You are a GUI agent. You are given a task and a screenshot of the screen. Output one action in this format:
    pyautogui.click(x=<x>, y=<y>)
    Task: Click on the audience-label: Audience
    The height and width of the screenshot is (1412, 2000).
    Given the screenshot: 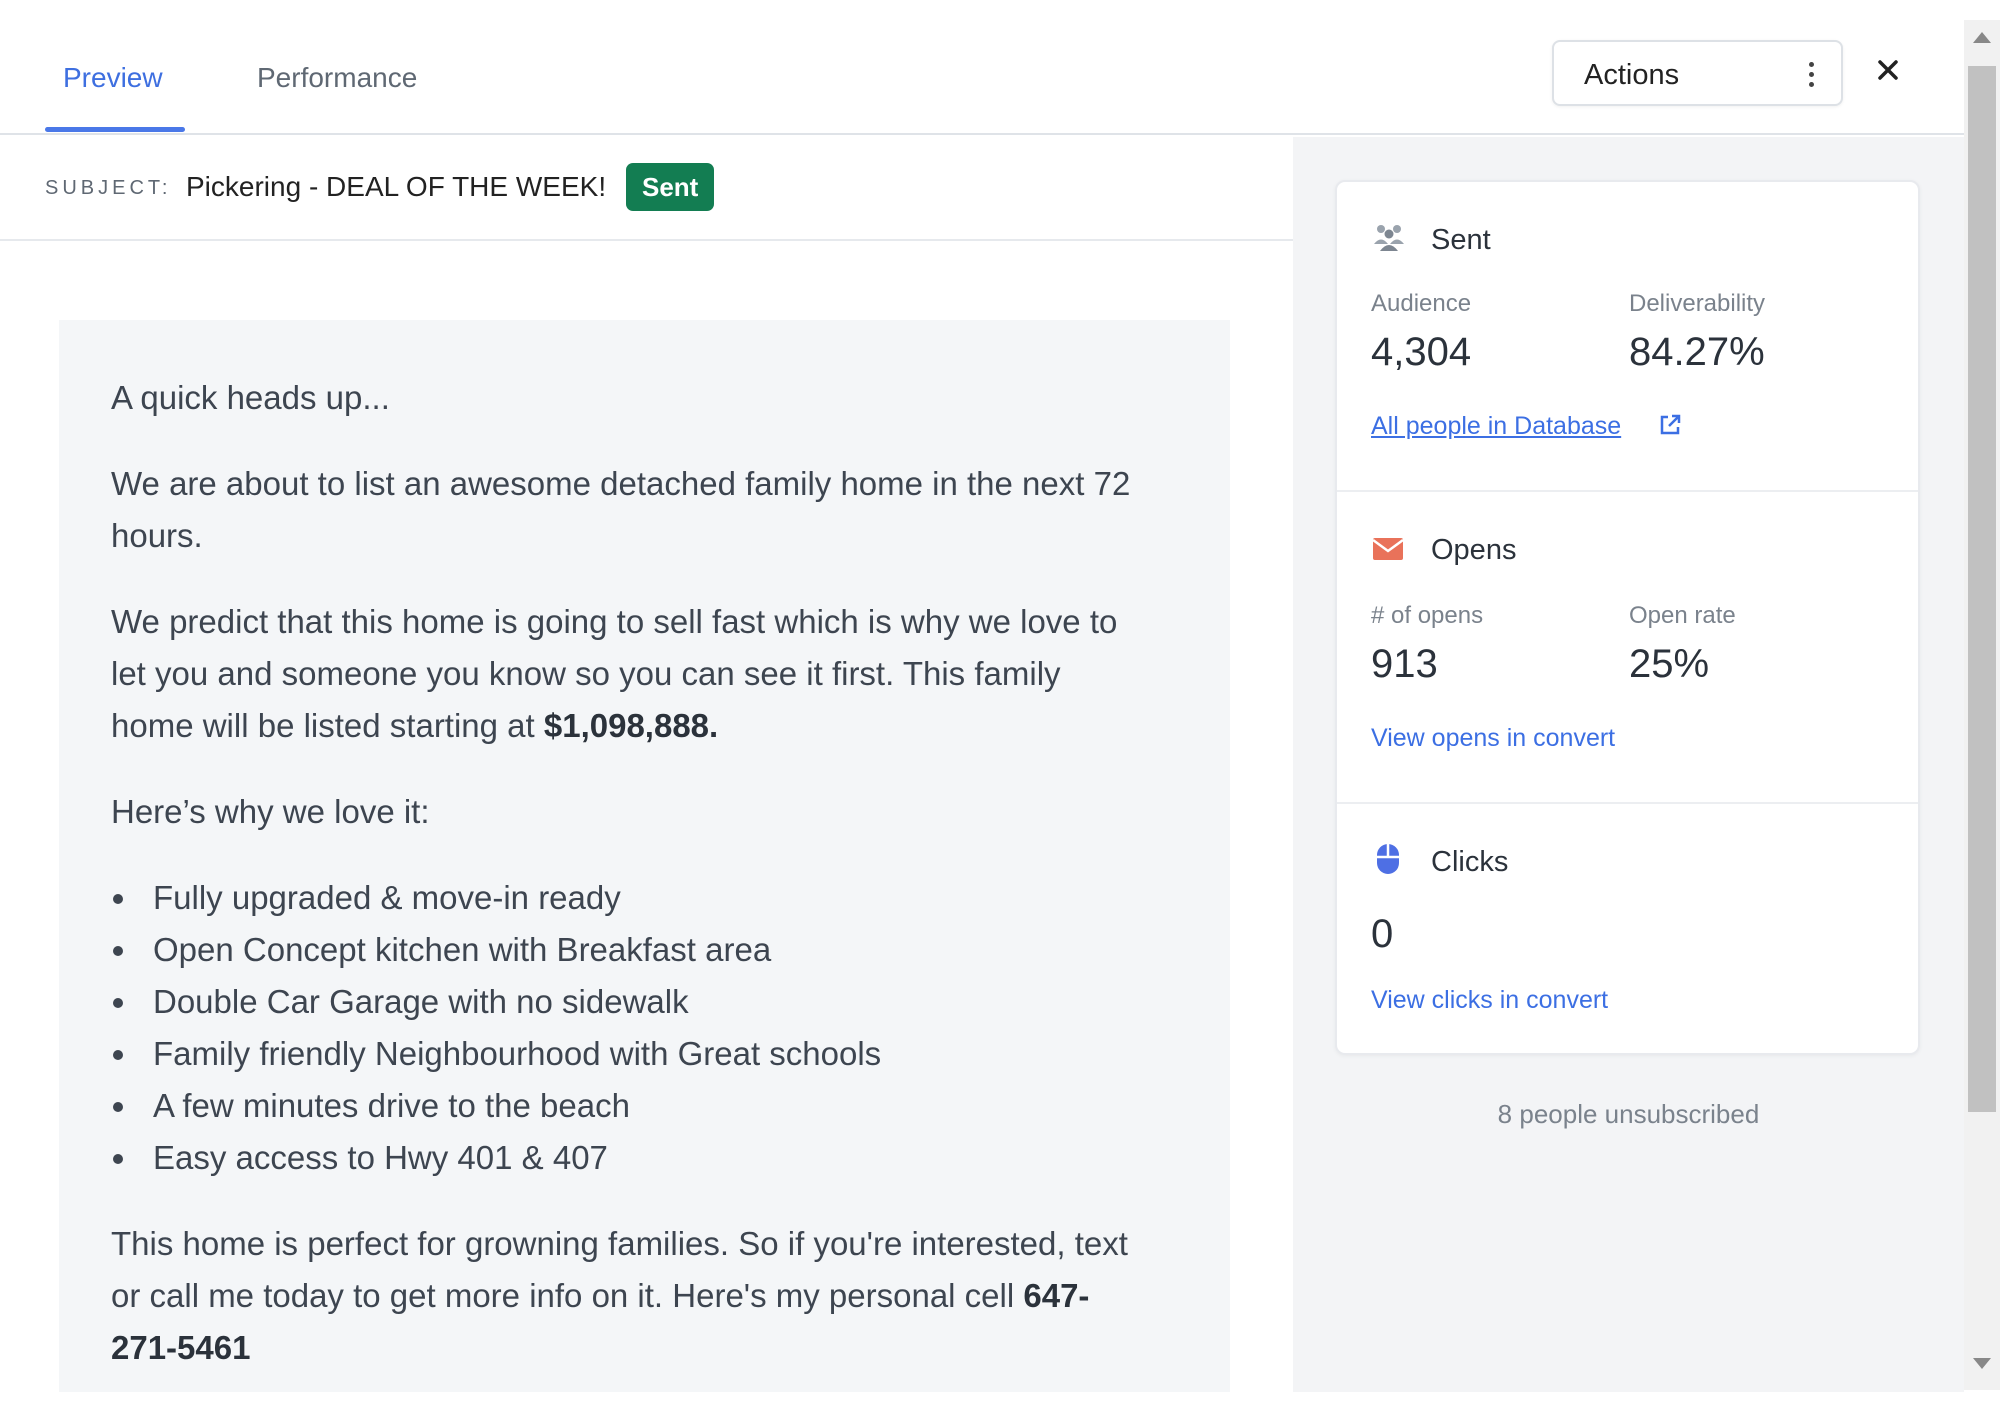 What is the action you would take?
    pyautogui.click(x=1421, y=303)
    